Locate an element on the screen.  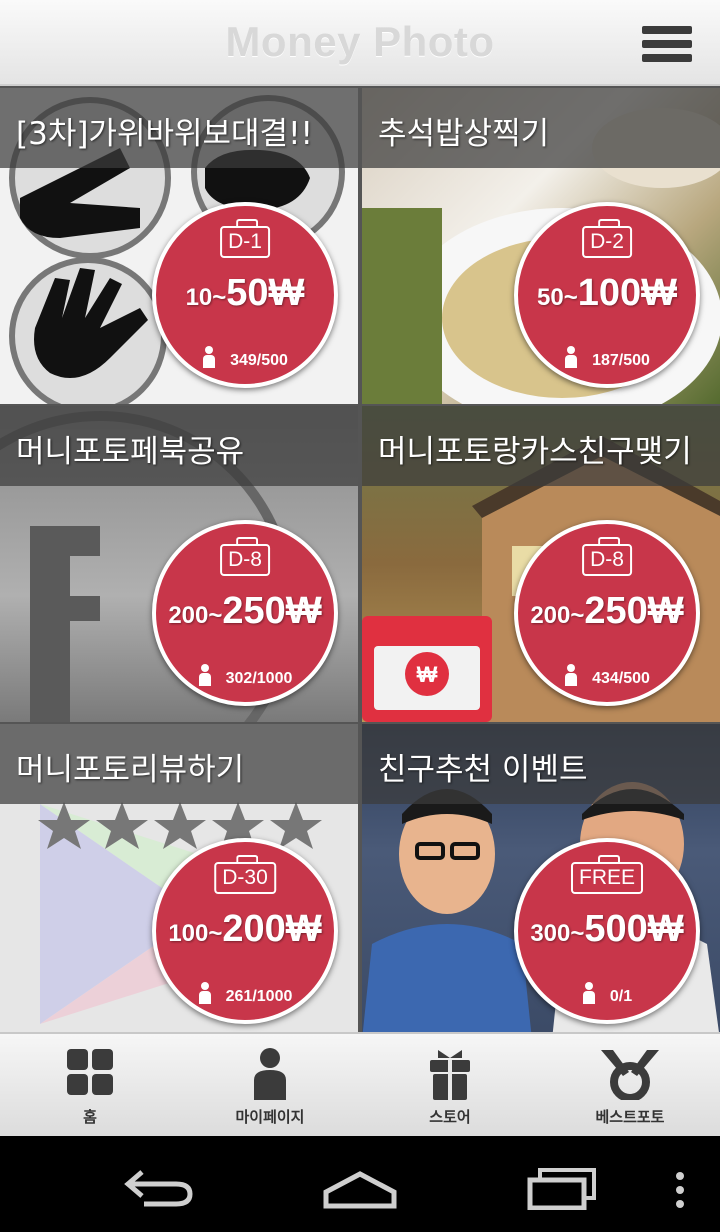
reward-badge: FREE 300~500₩ 0/1 is located at coordinates (607, 931).